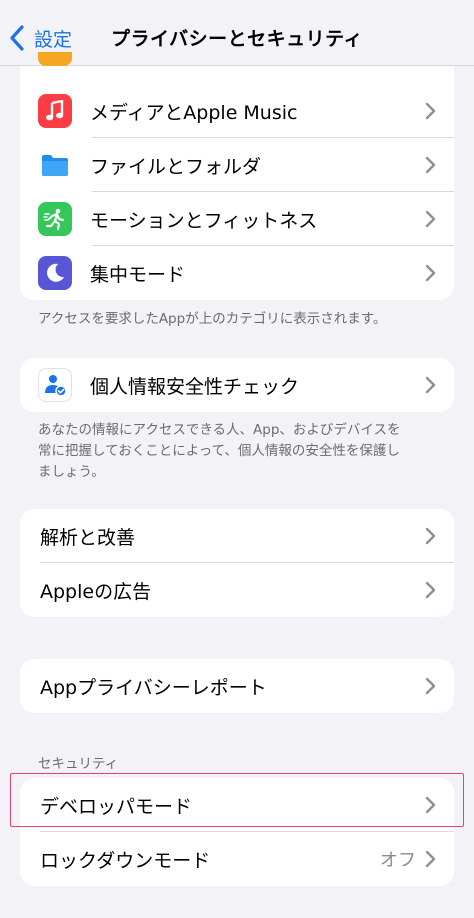 The width and height of the screenshot is (474, 918). What do you see at coordinates (237, 39) in the screenshot?
I see `page-title: プライバシーとセキュリティ` at bounding box center [237, 39].